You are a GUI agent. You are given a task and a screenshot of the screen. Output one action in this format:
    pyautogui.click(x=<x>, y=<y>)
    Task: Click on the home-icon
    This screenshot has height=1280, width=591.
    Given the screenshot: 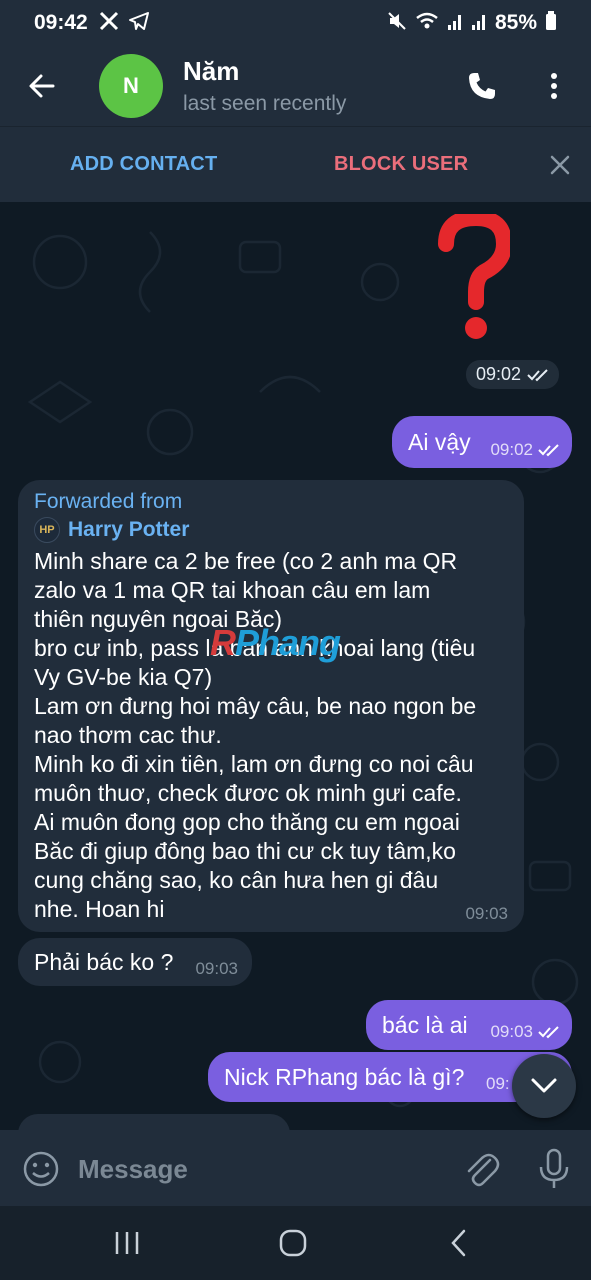 What is the action you would take?
    pyautogui.click(x=293, y=1243)
    